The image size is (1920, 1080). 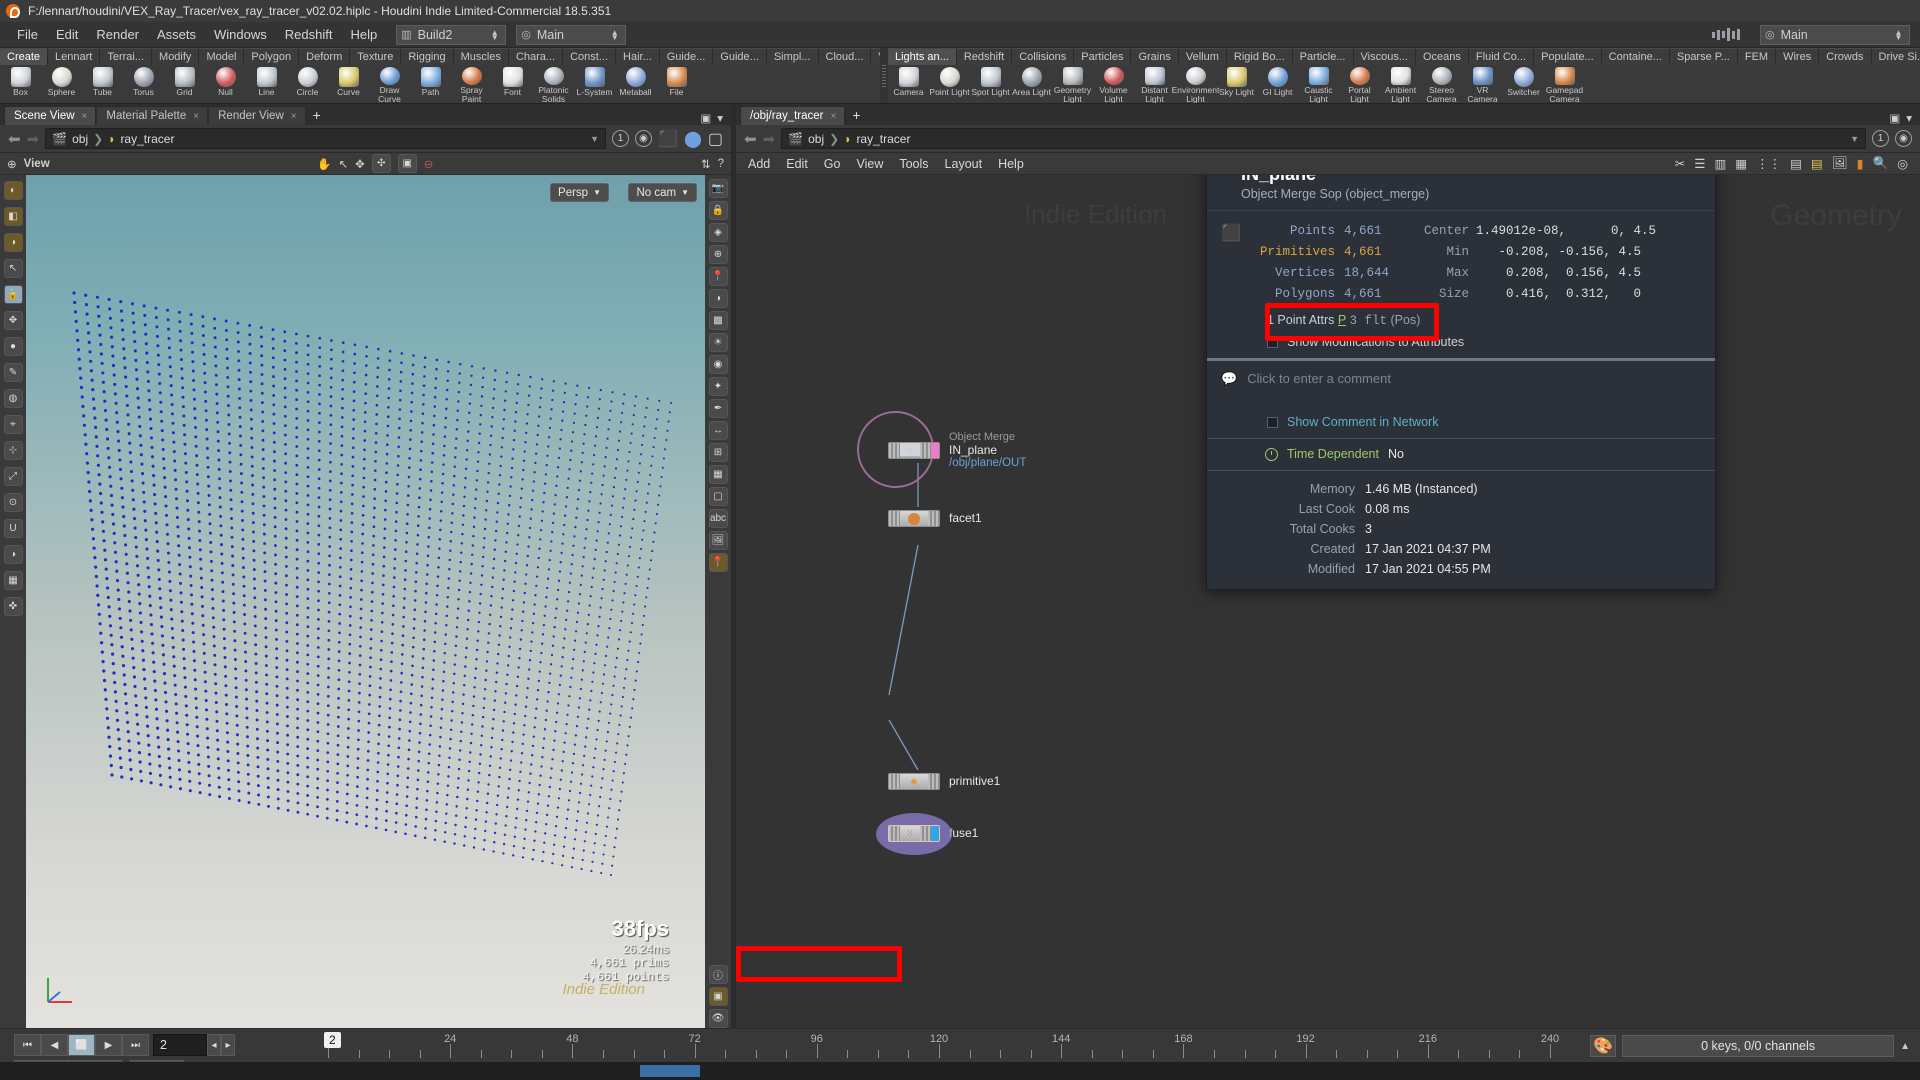 What do you see at coordinates (676, 84) in the screenshot?
I see `shelf-tool-file: File` at bounding box center [676, 84].